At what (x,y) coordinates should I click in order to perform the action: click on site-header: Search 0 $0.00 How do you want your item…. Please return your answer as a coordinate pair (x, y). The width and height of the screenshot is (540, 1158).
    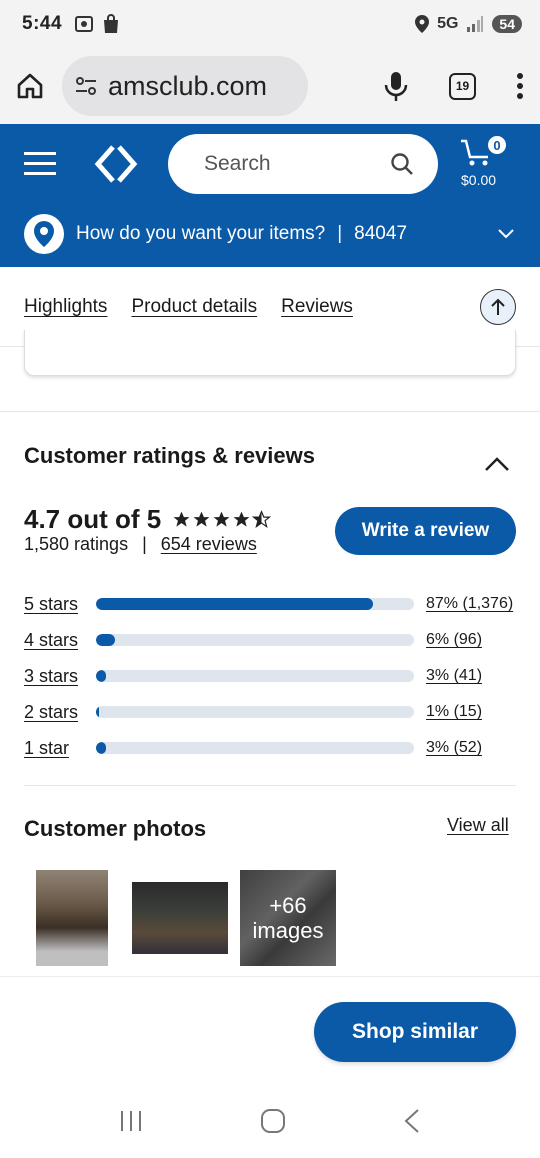
    Looking at the image, I should click on (270, 195).